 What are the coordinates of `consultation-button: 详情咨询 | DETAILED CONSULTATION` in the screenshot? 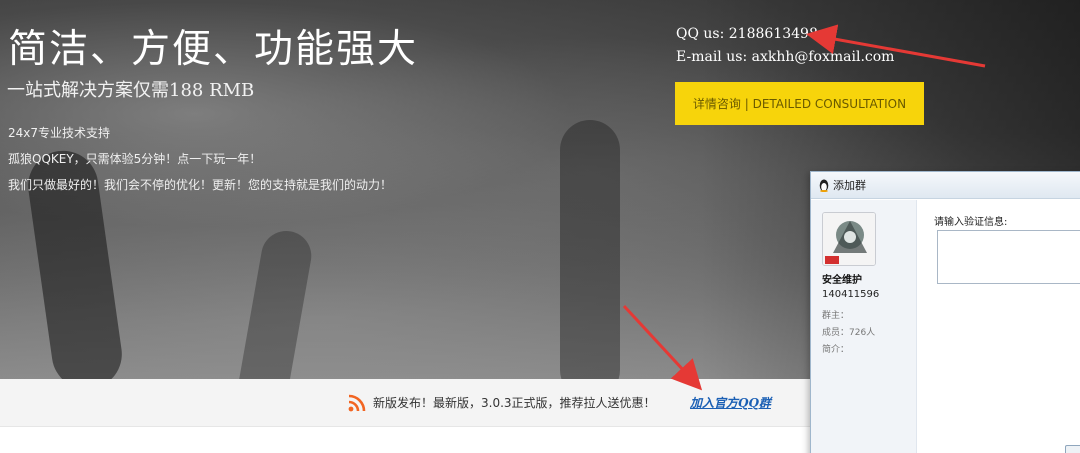 It's located at (799, 103).